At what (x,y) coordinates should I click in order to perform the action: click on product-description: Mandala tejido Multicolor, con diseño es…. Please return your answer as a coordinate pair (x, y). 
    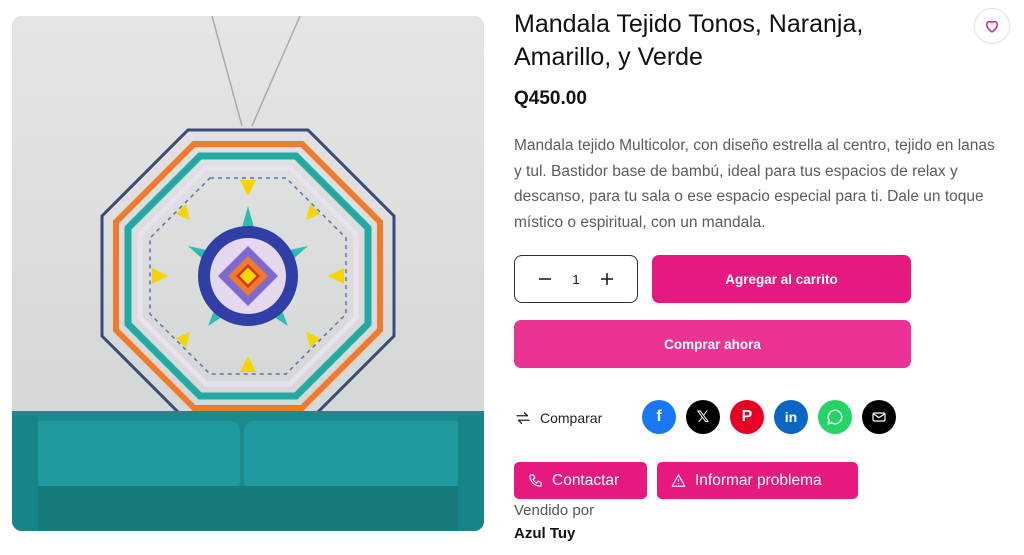
    Looking at the image, I should click on (754, 184).